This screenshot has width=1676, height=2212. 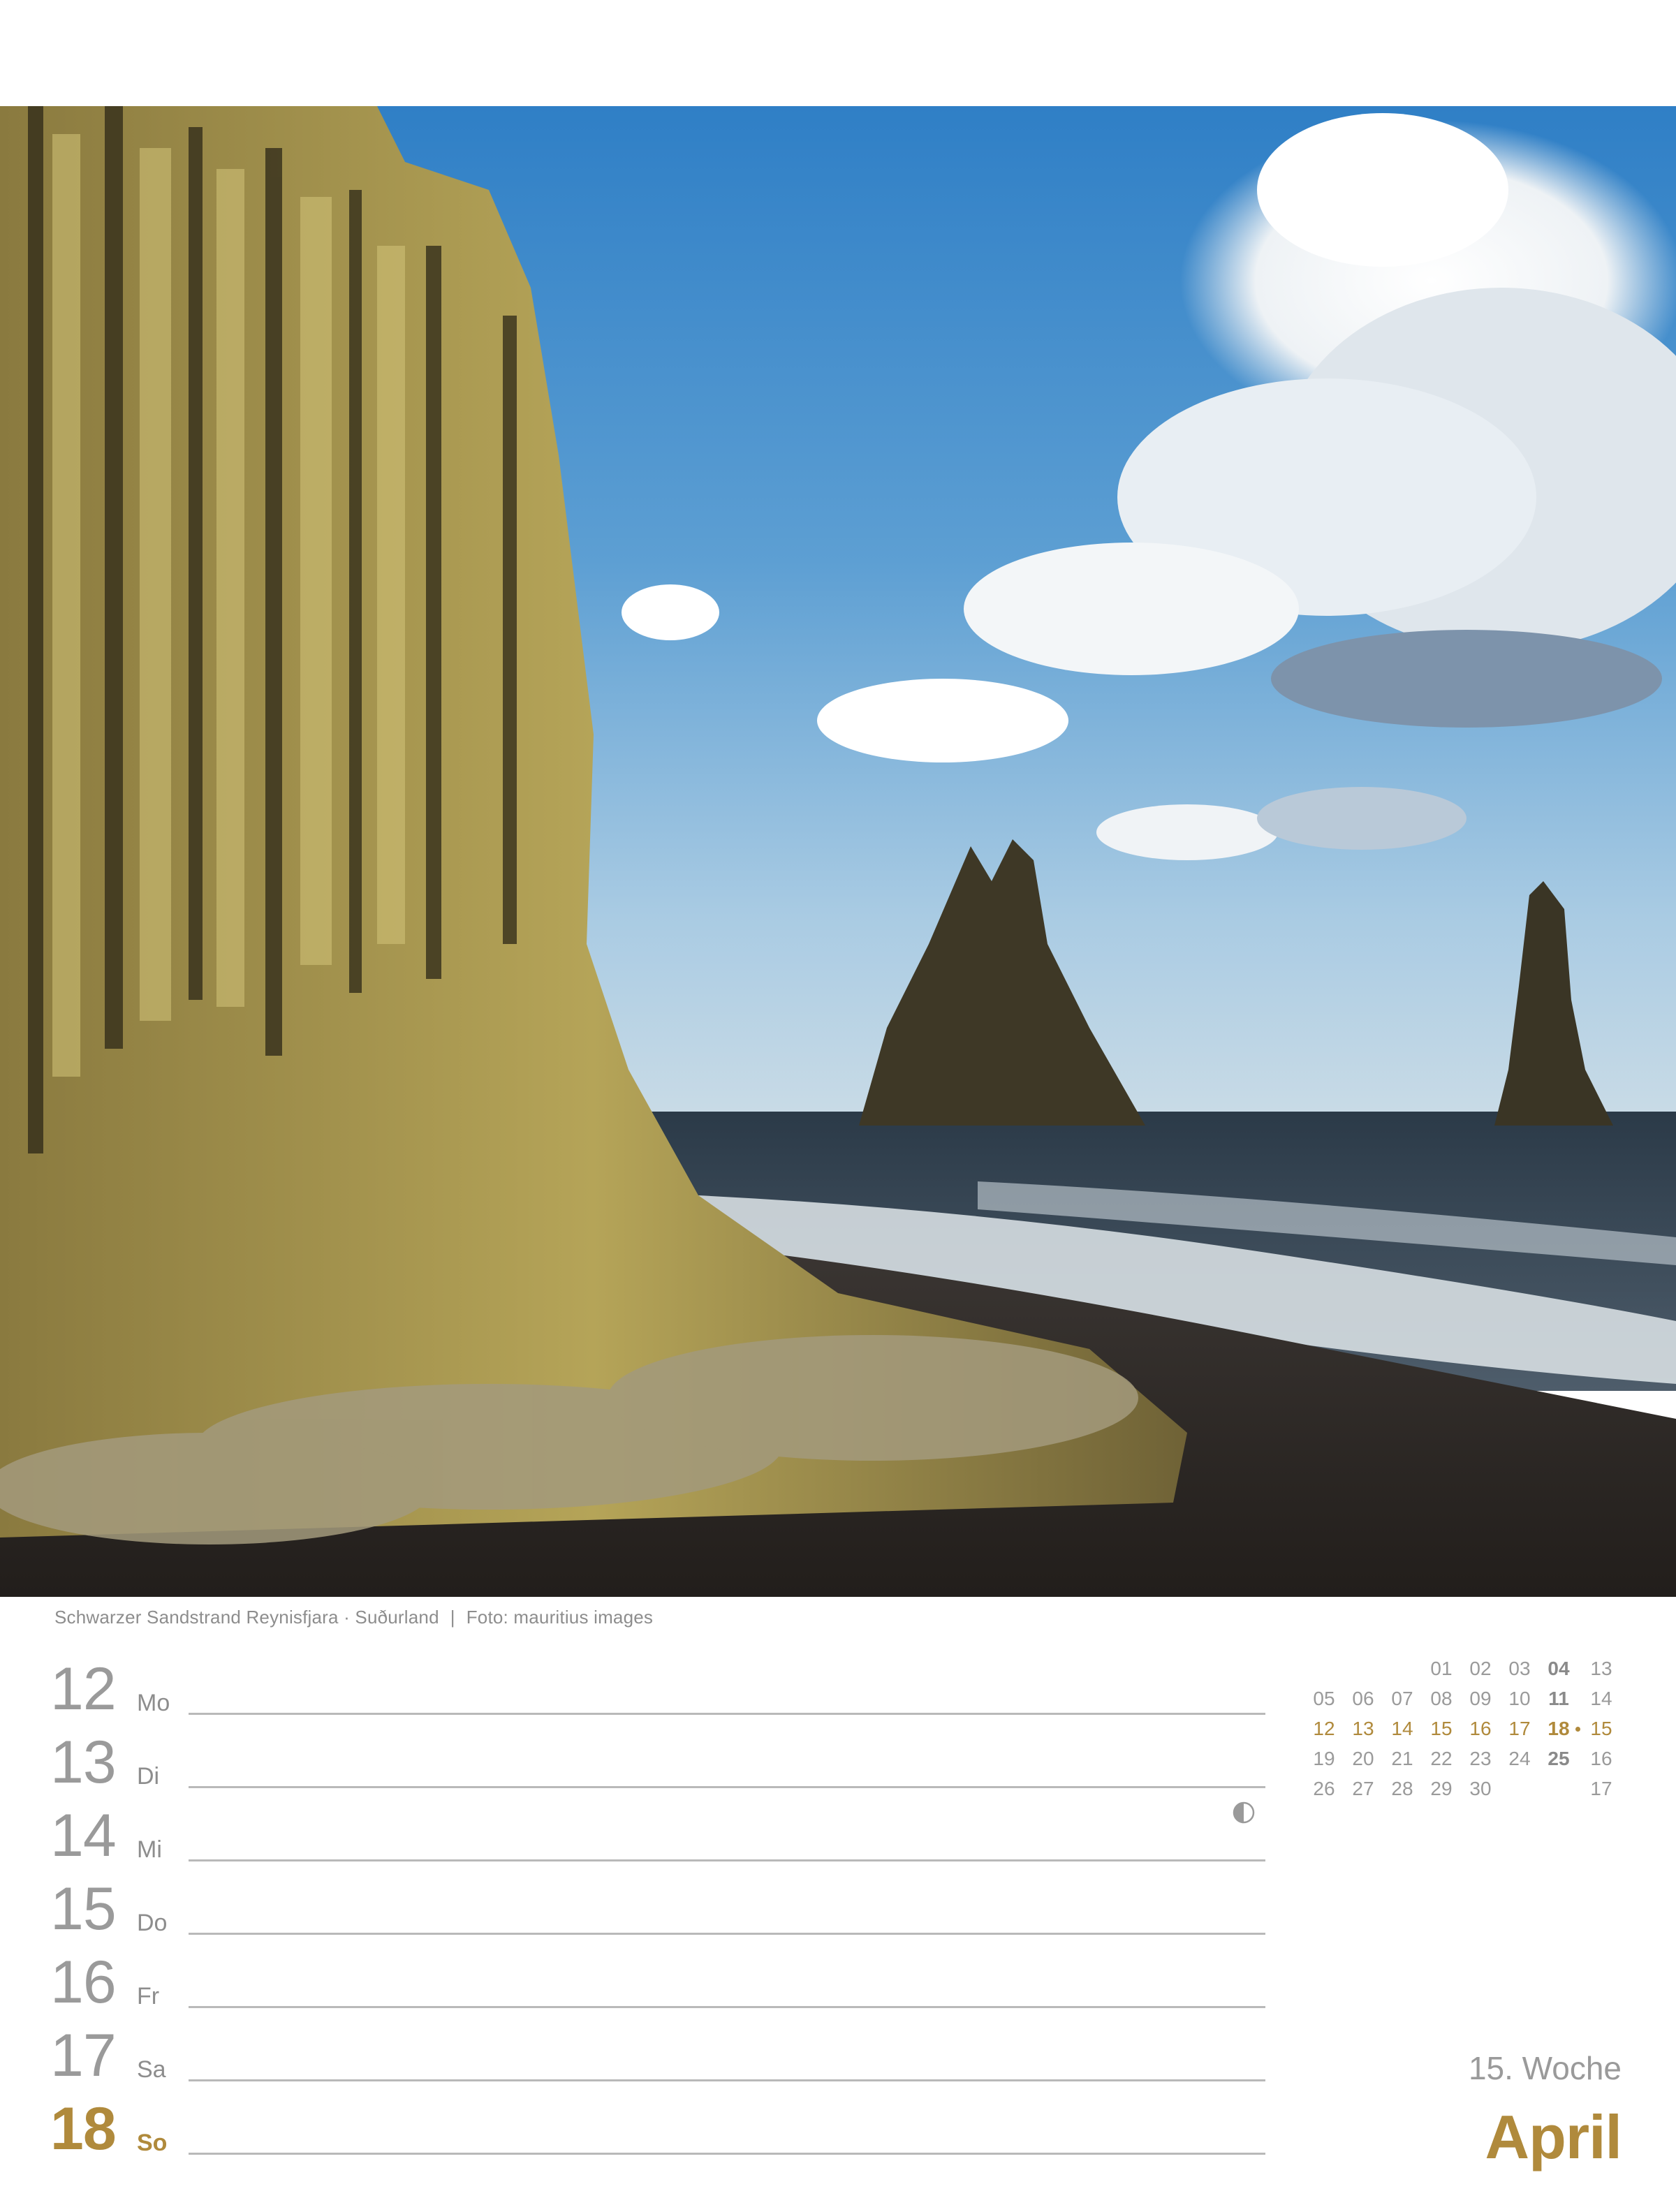 What do you see at coordinates (1480, 1758) in the screenshot?
I see `mini-day: 23` at bounding box center [1480, 1758].